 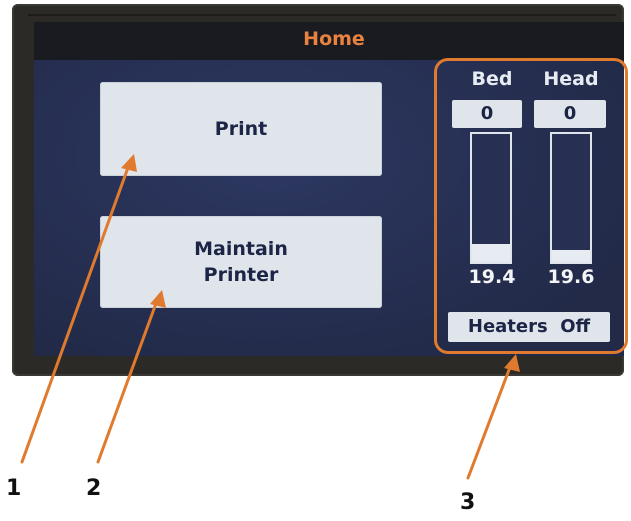 What do you see at coordinates (14, 488) in the screenshot?
I see `callout-number-1: 1` at bounding box center [14, 488].